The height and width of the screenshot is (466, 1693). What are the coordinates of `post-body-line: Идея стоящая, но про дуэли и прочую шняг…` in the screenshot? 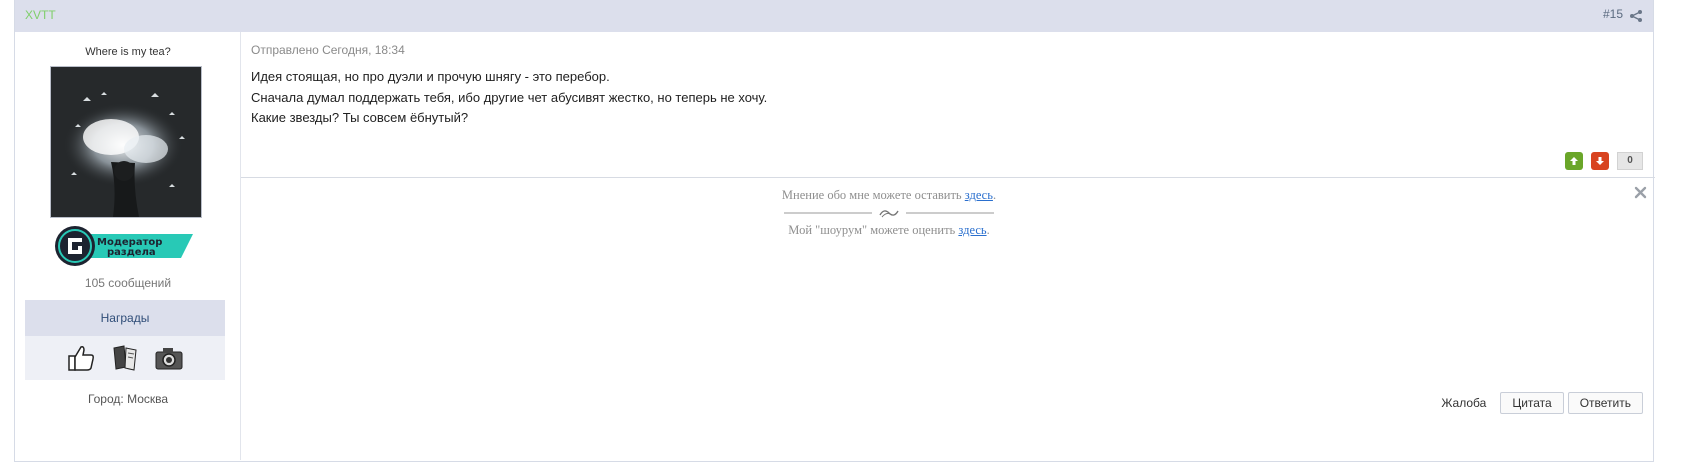 It's located at (430, 76).